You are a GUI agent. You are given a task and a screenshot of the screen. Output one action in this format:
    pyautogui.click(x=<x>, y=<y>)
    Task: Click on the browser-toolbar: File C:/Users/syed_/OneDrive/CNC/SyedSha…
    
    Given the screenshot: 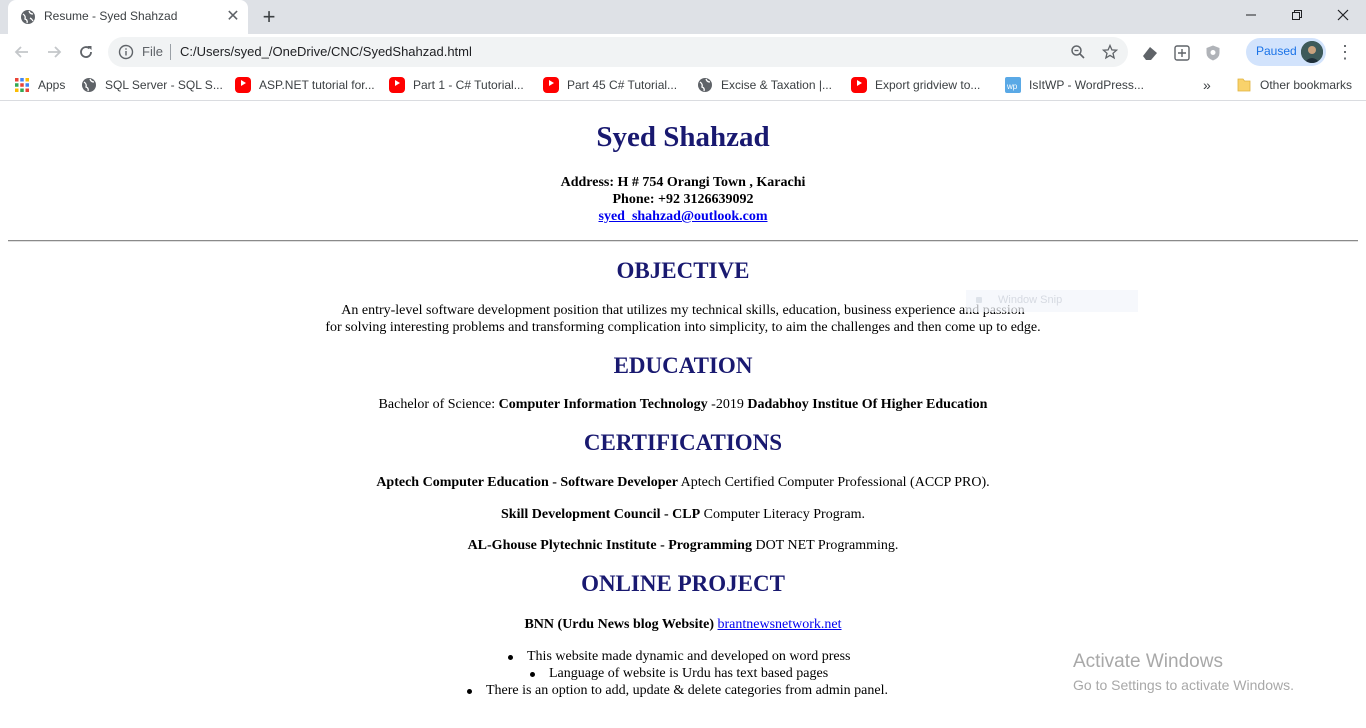 What is the action you would take?
    pyautogui.click(x=683, y=52)
    